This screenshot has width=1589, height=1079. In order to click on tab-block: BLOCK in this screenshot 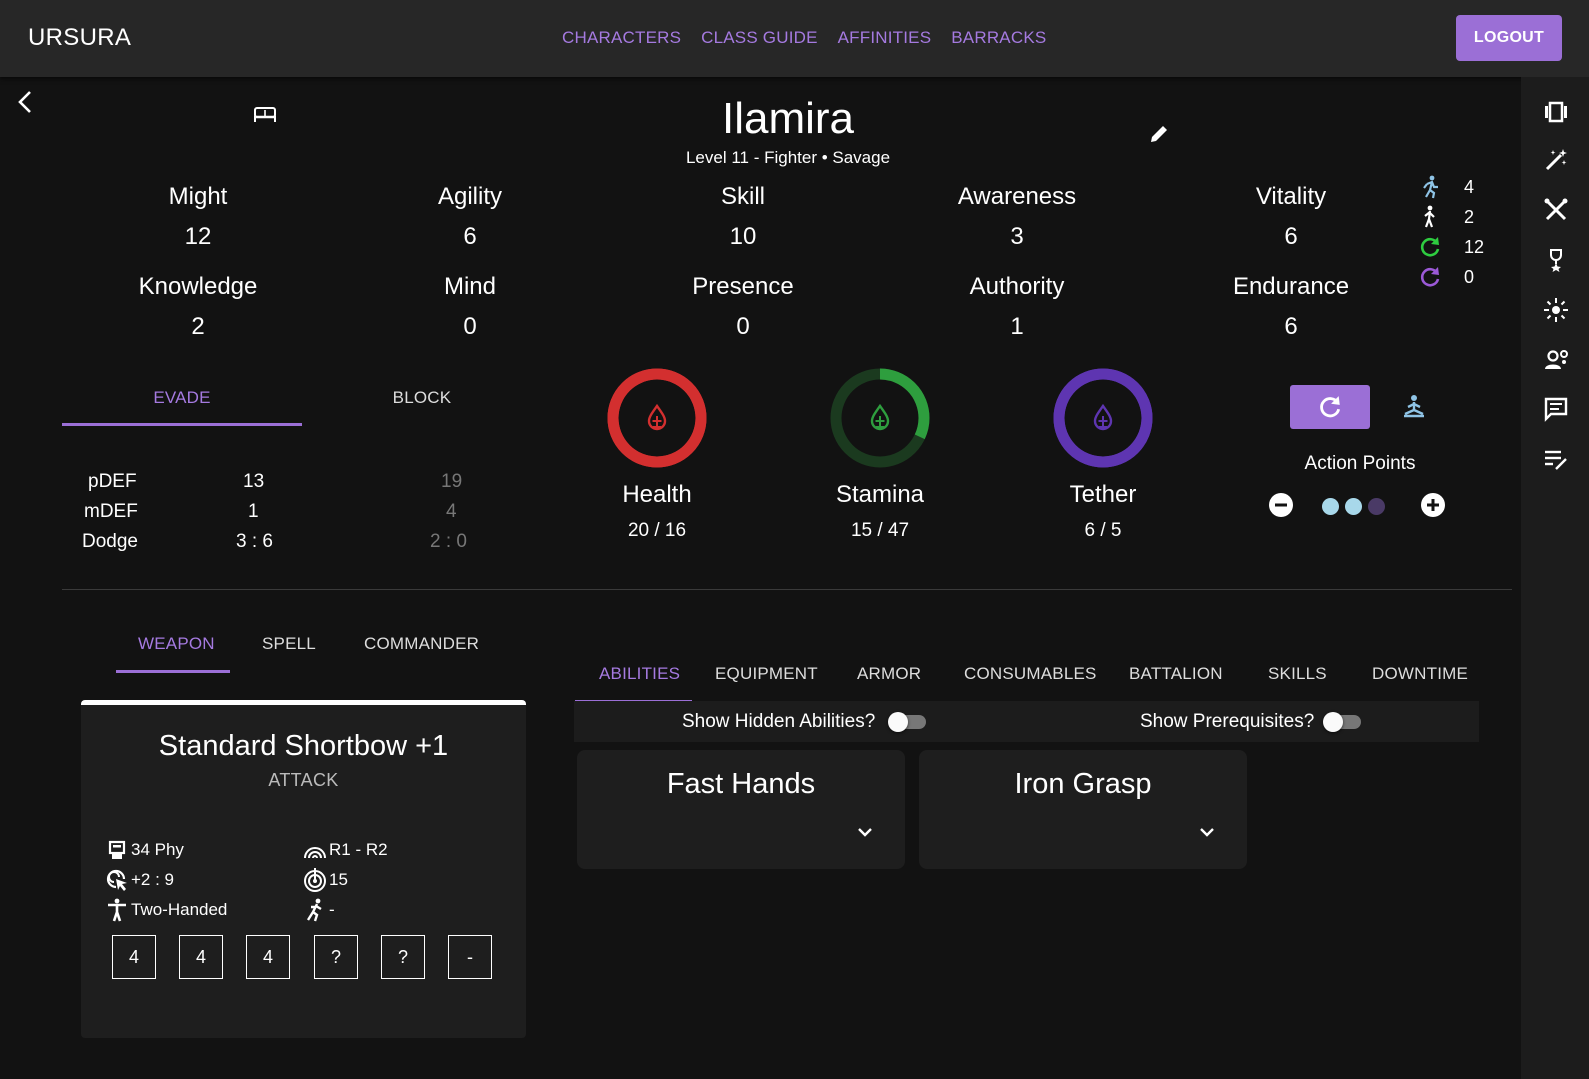, I will do `click(422, 398)`.